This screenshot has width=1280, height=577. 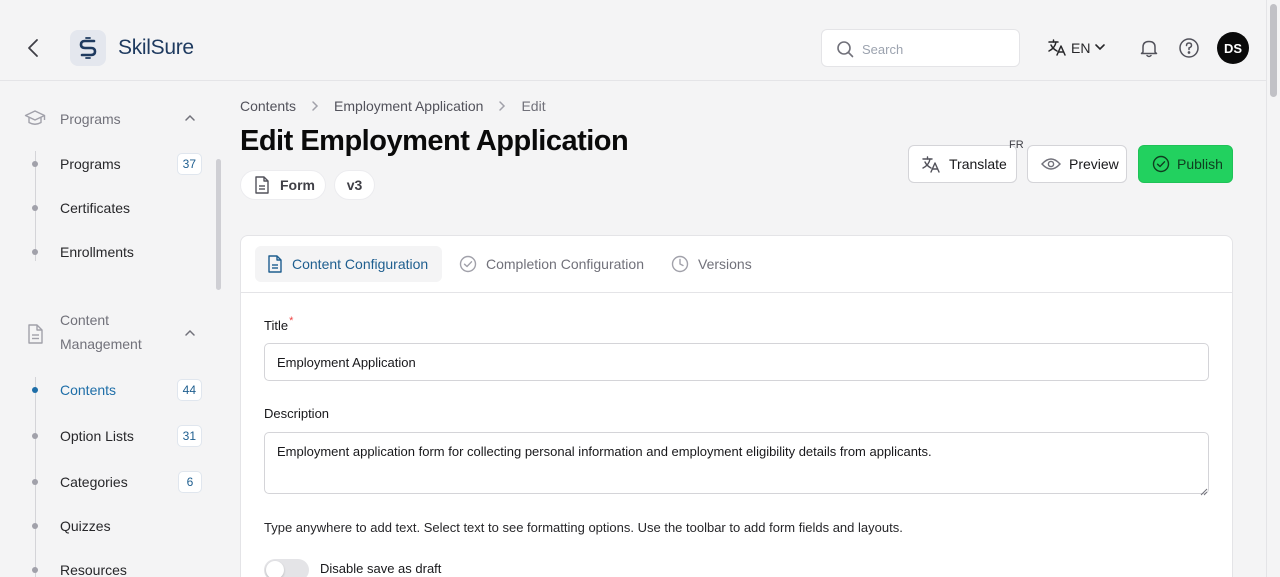 What do you see at coordinates (1081, 48) in the screenshot?
I see `language-code: EN` at bounding box center [1081, 48].